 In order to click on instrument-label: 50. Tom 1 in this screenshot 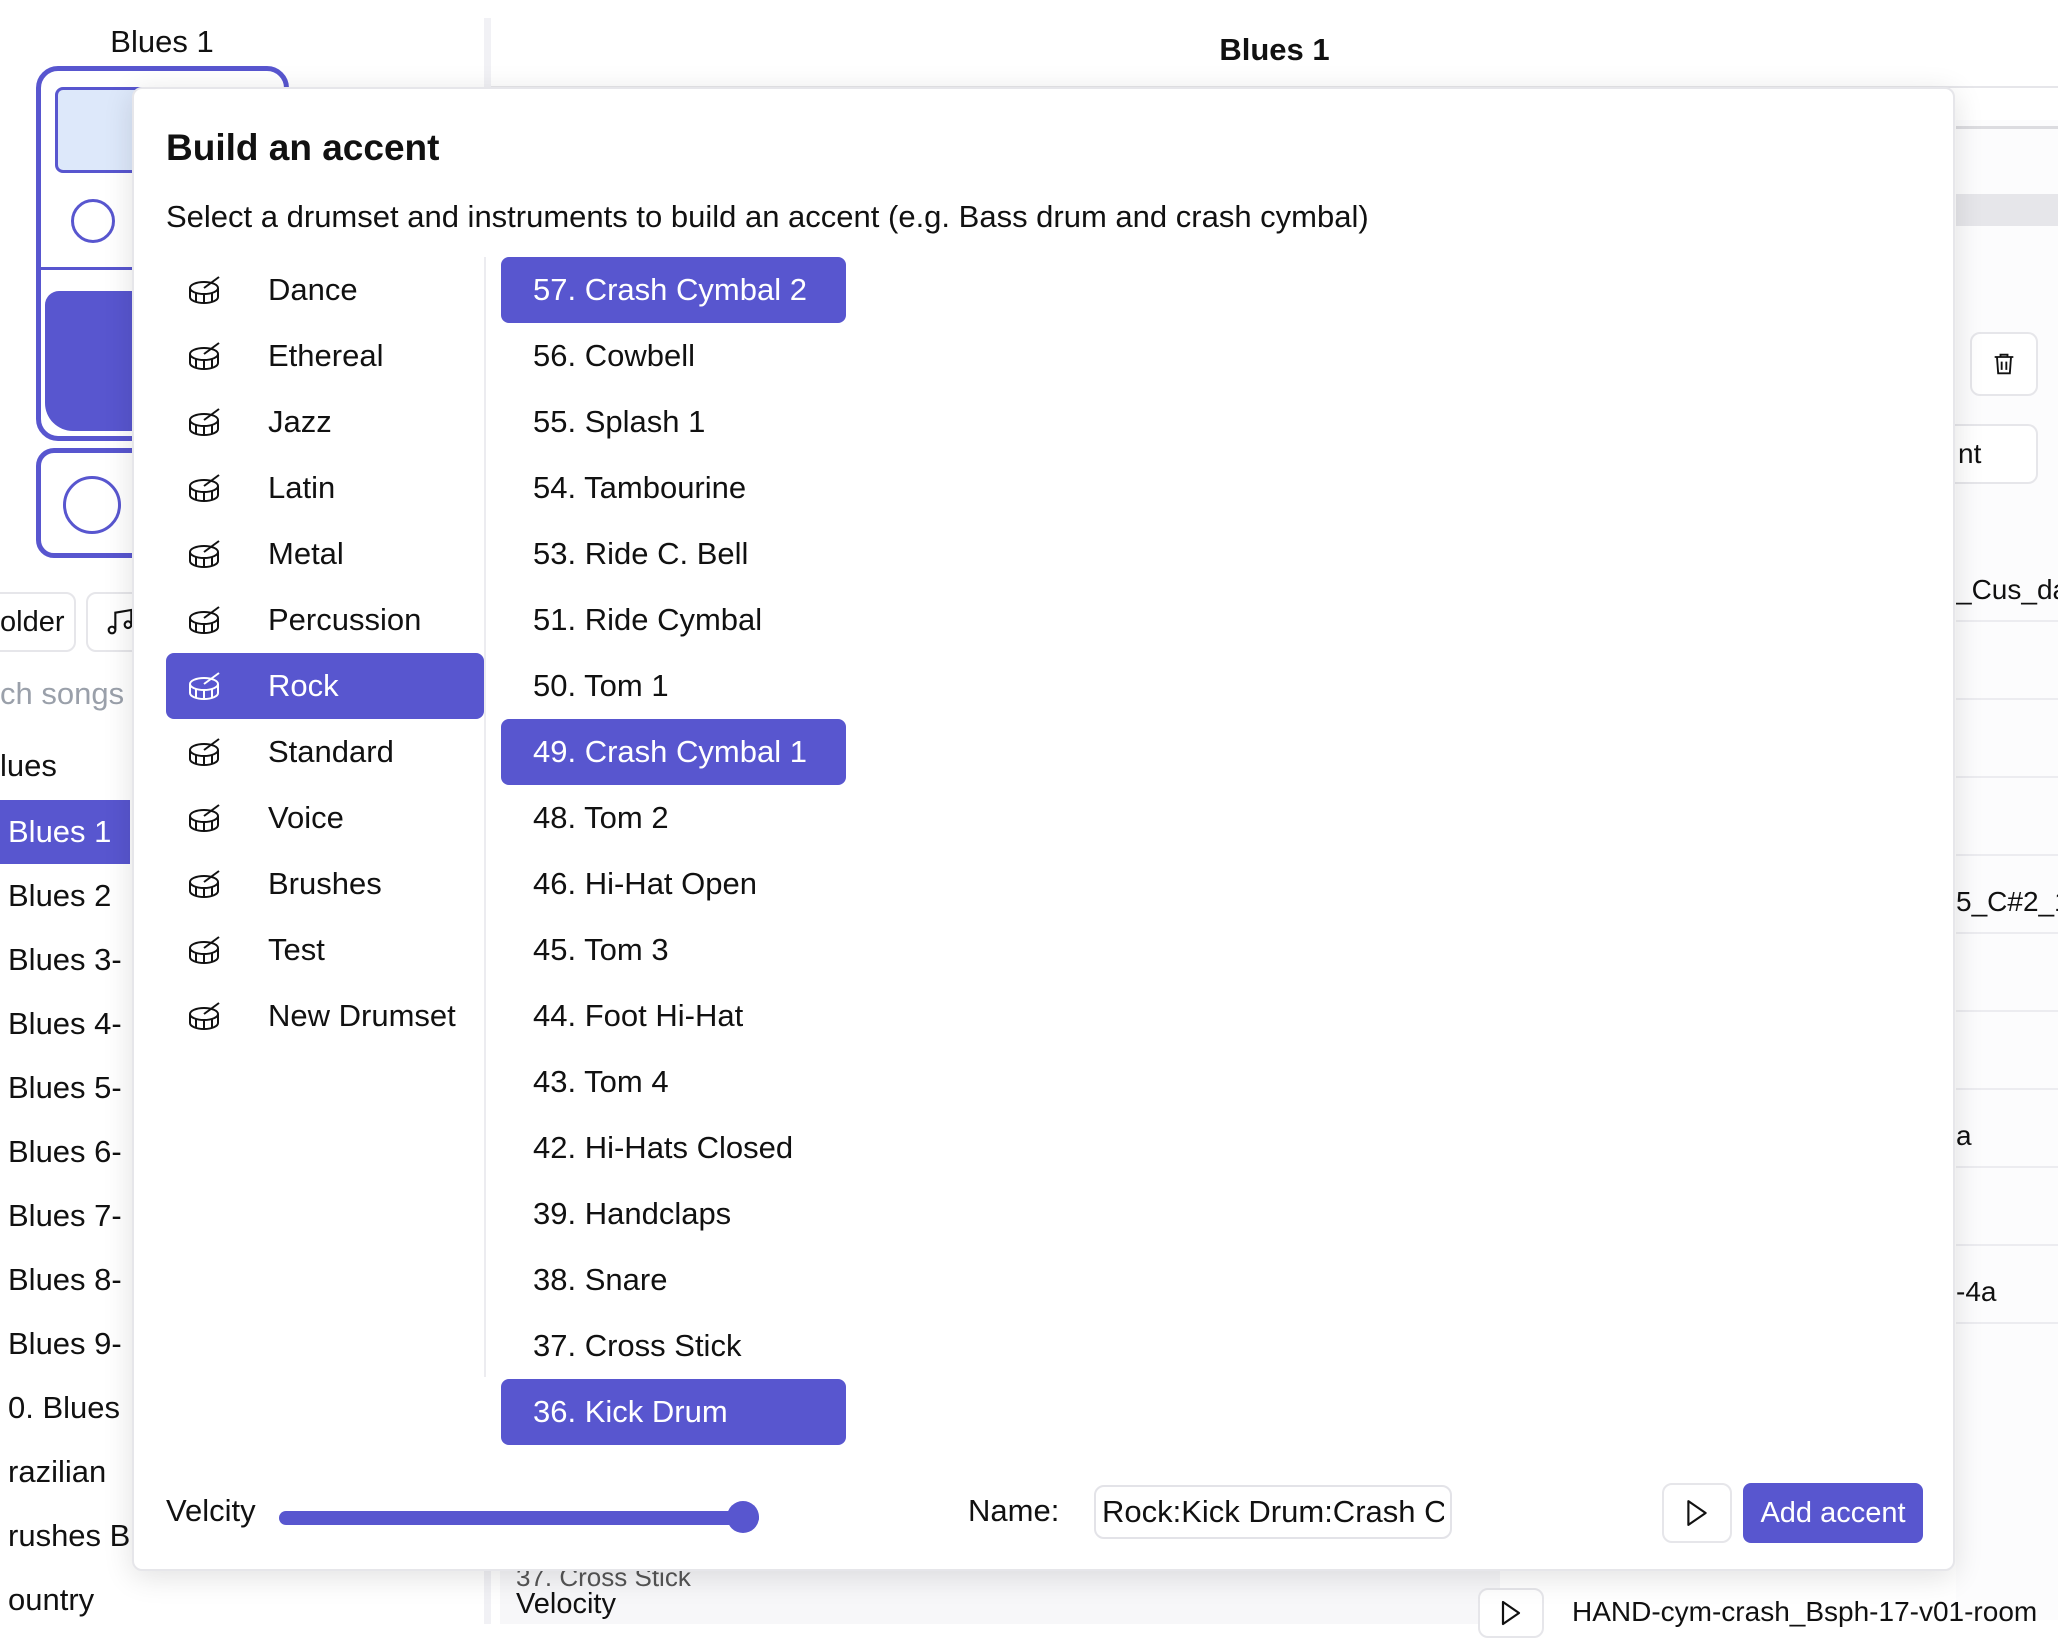, I will do `click(601, 685)`.